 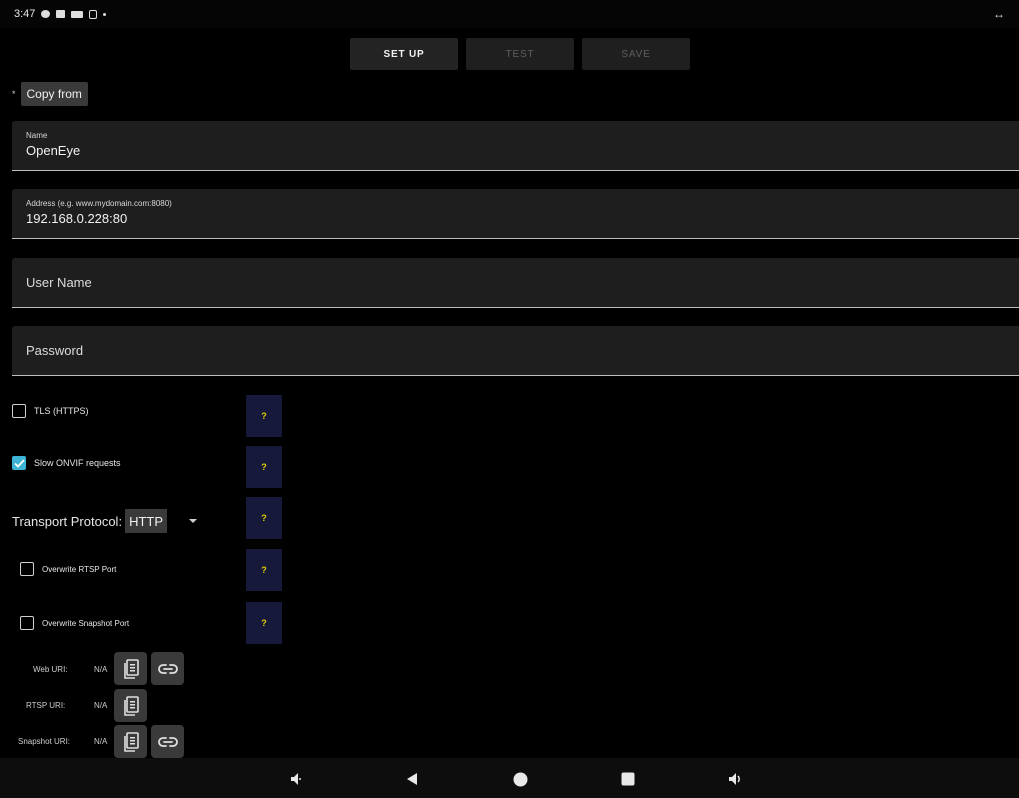 I want to click on password-field-placeholder: Password, so click(x=515, y=347).